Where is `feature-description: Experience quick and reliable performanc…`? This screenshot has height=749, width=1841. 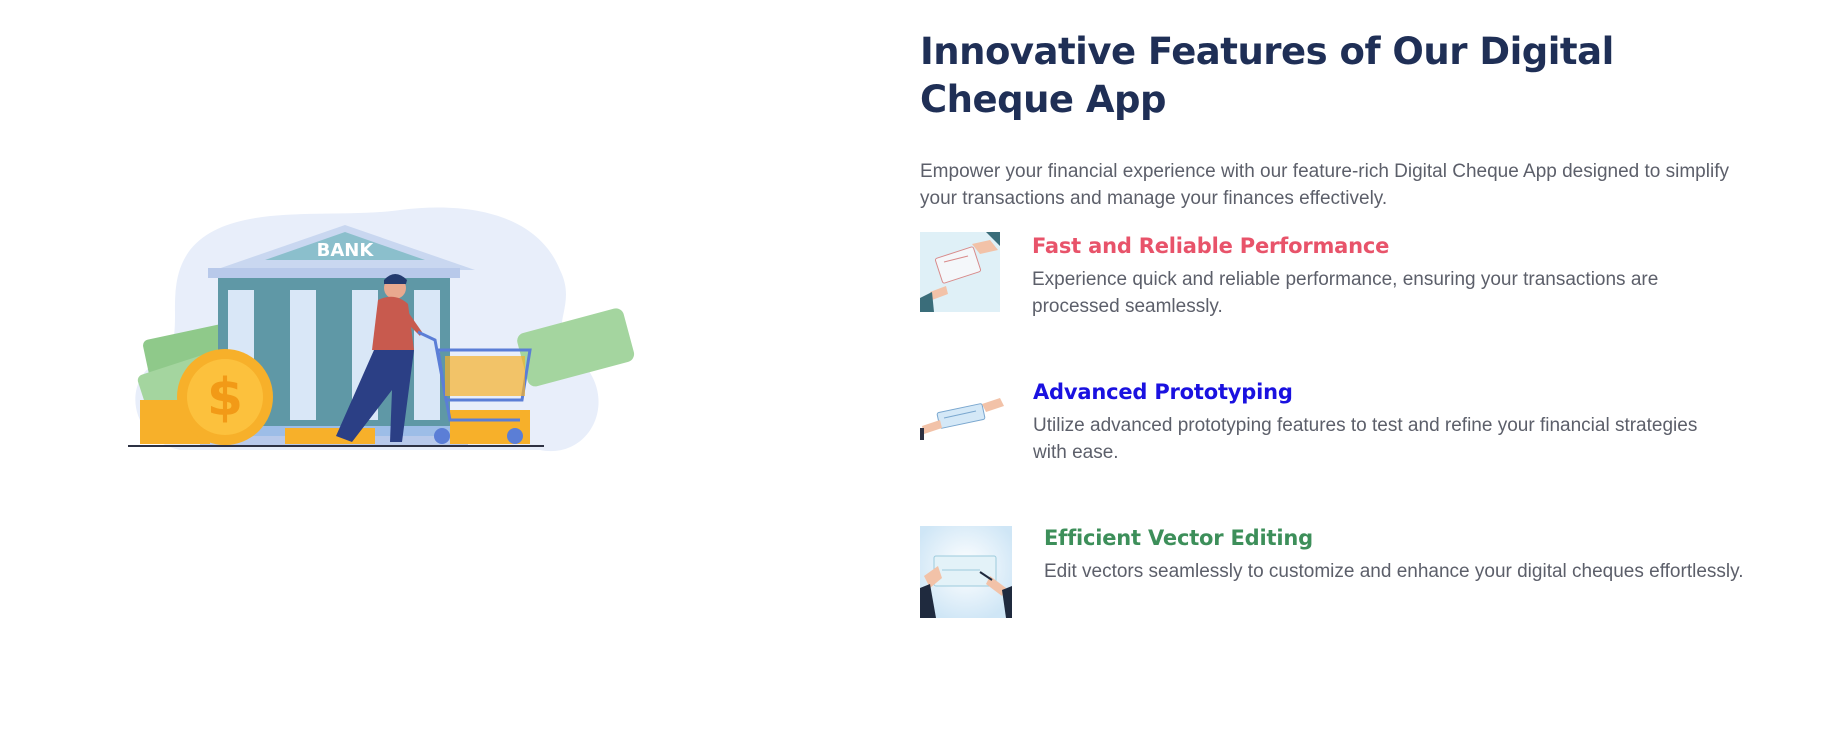 feature-description: Experience quick and reliable performanc… is located at coordinates (1345, 293).